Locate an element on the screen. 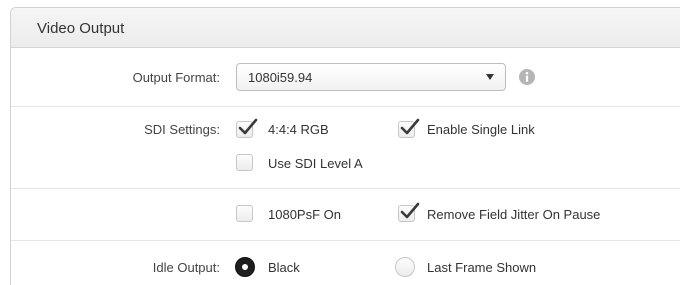 The width and height of the screenshot is (680, 285). remove-field-jitter-label: Remove Field Jitter On Pause is located at coordinates (514, 214).